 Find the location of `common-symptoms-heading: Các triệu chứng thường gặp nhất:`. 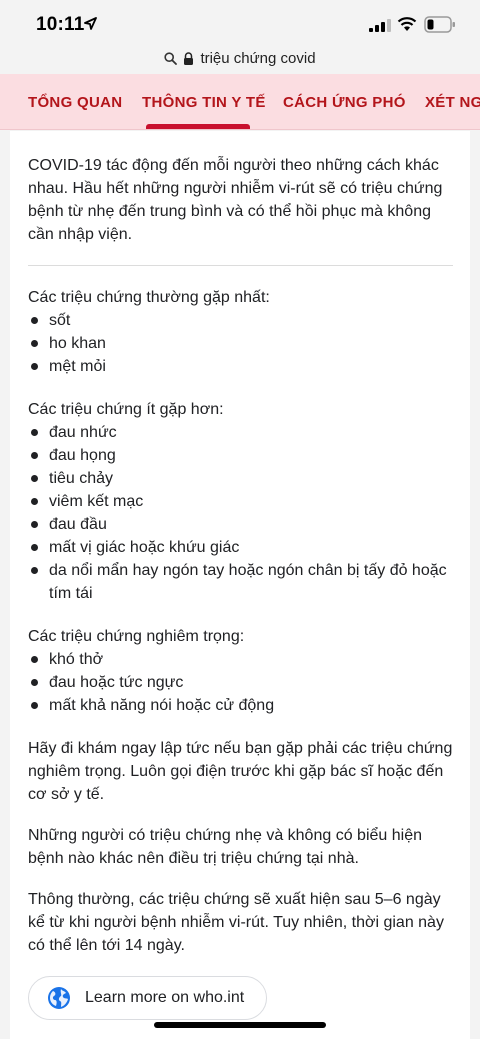

common-symptoms-heading: Các triệu chứng thường gặp nhất: is located at coordinates (149, 297).